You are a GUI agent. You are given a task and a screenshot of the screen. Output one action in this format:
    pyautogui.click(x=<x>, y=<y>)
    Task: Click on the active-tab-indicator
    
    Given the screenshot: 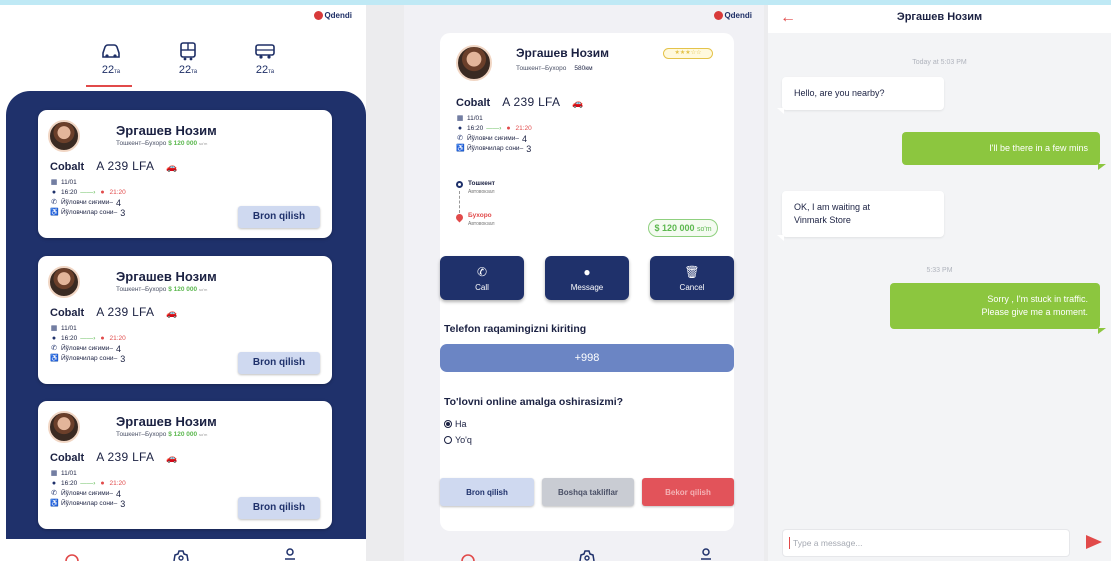 What is the action you would take?
    pyautogui.click(x=109, y=86)
    